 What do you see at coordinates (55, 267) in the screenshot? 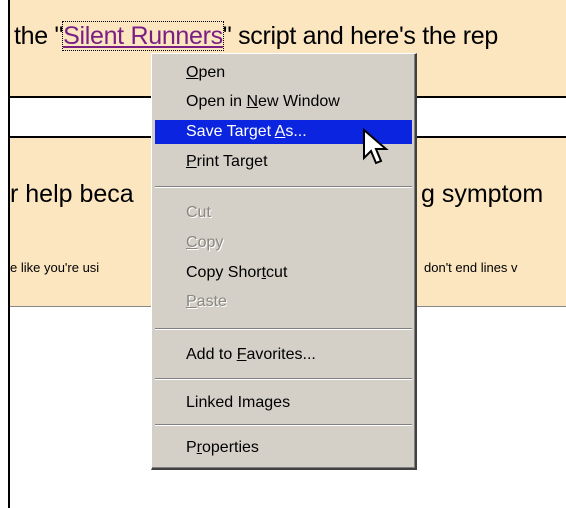
I see `post-text-line-3-left: e like you're usi` at bounding box center [55, 267].